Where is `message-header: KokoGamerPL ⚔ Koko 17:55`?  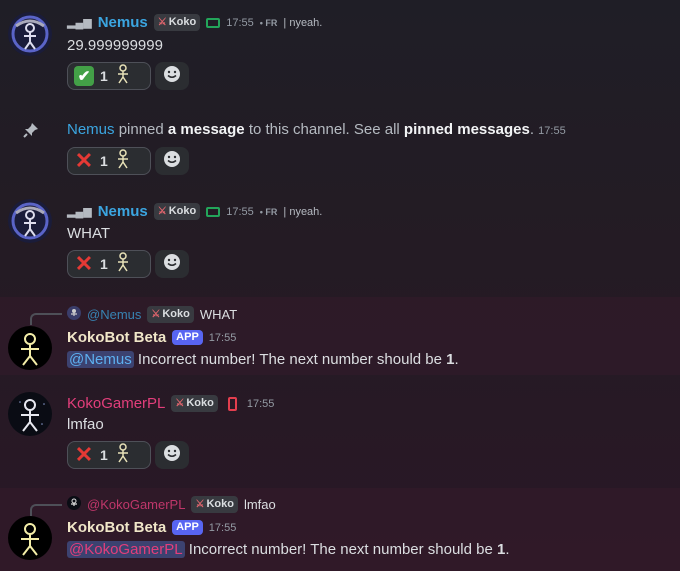
message-header: KokoGamerPL ⚔ Koko 17:55 is located at coordinates (170, 403).